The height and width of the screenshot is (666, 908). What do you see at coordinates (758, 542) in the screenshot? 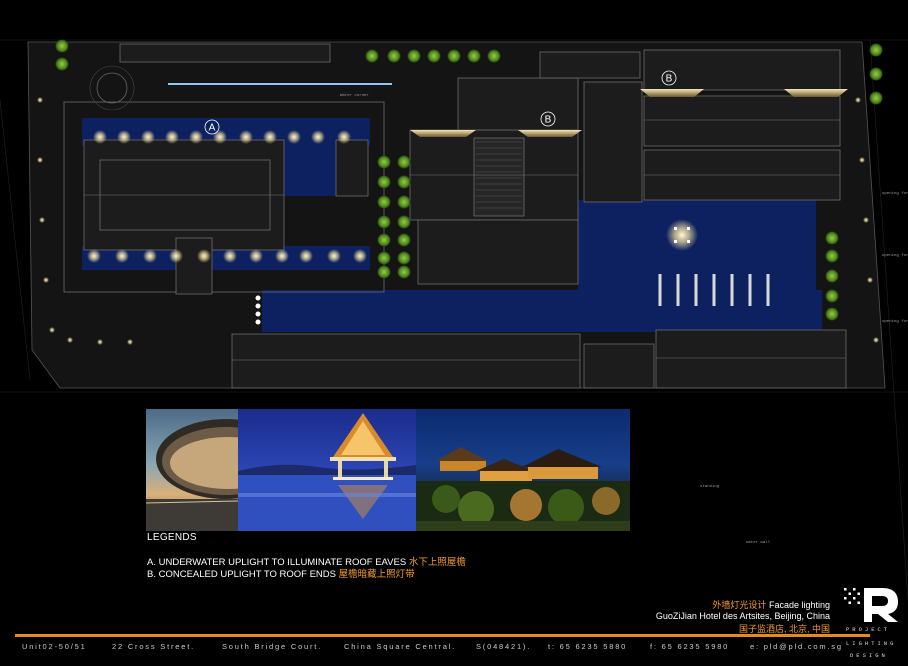
I see `plan-label: water wall` at bounding box center [758, 542].